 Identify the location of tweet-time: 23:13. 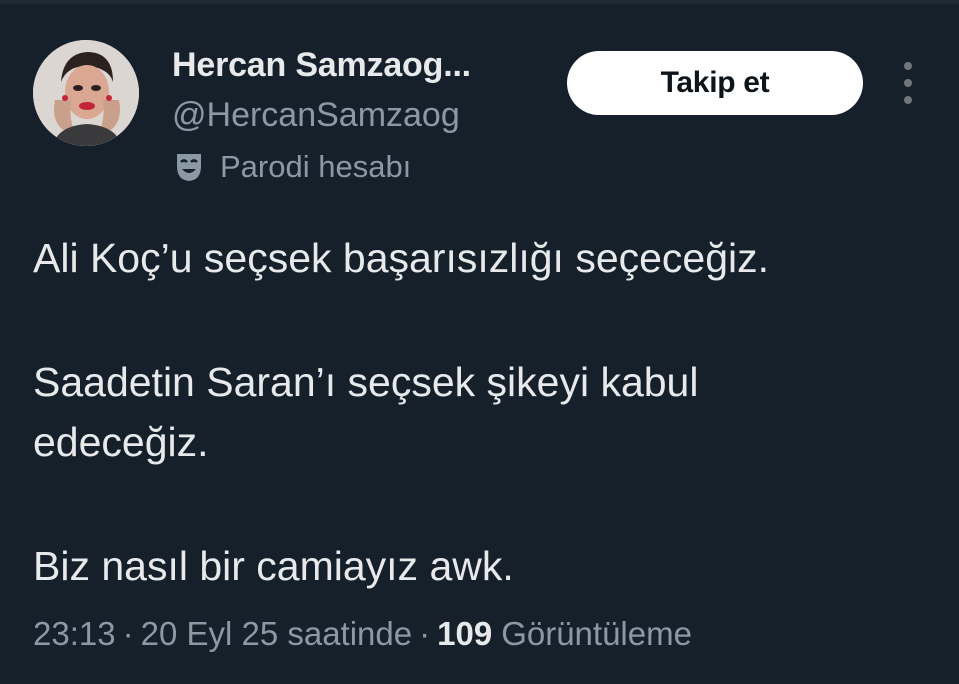
(74, 634).